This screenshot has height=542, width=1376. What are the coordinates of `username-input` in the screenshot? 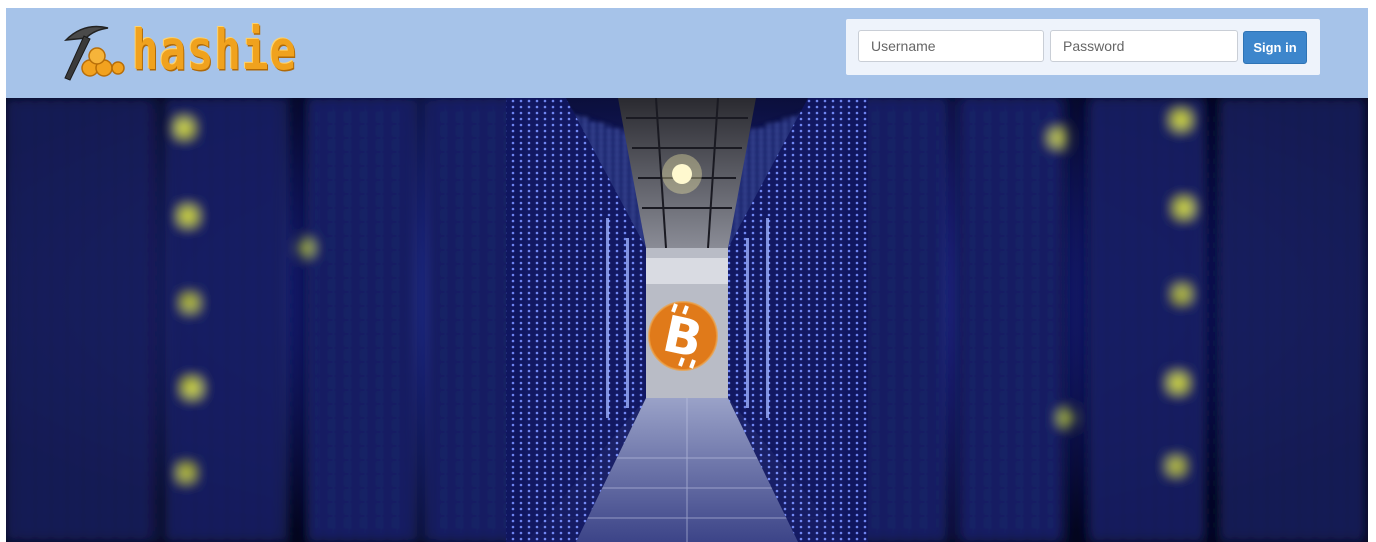 It's located at (951, 46).